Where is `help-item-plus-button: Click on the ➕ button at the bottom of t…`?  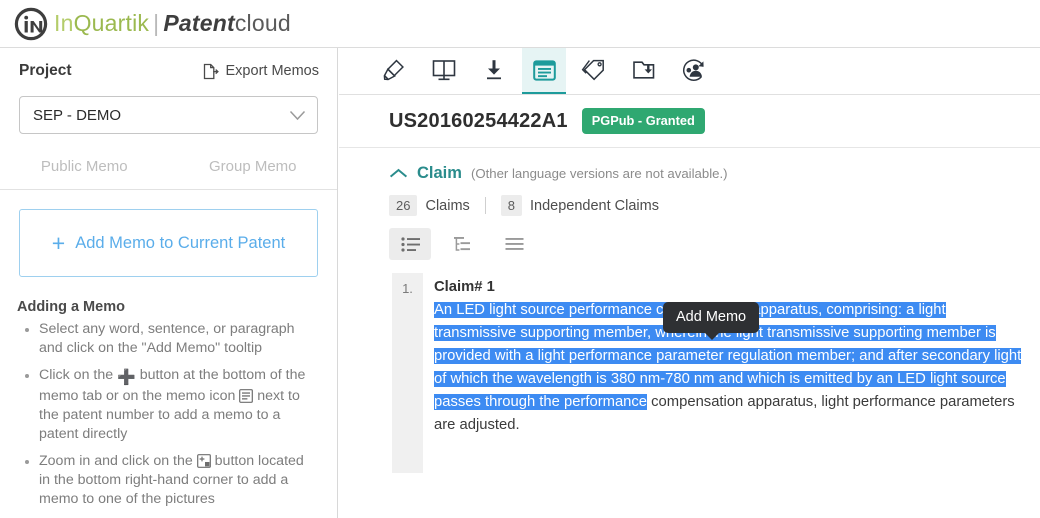
help-item-plus-button: Click on the ➕ button at the bottom of t… is located at coordinates (167, 405).